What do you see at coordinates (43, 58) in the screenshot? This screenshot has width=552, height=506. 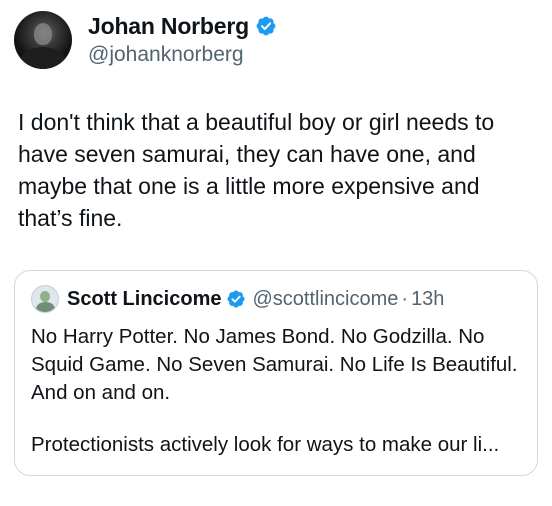 I see `avatar-shoulders` at bounding box center [43, 58].